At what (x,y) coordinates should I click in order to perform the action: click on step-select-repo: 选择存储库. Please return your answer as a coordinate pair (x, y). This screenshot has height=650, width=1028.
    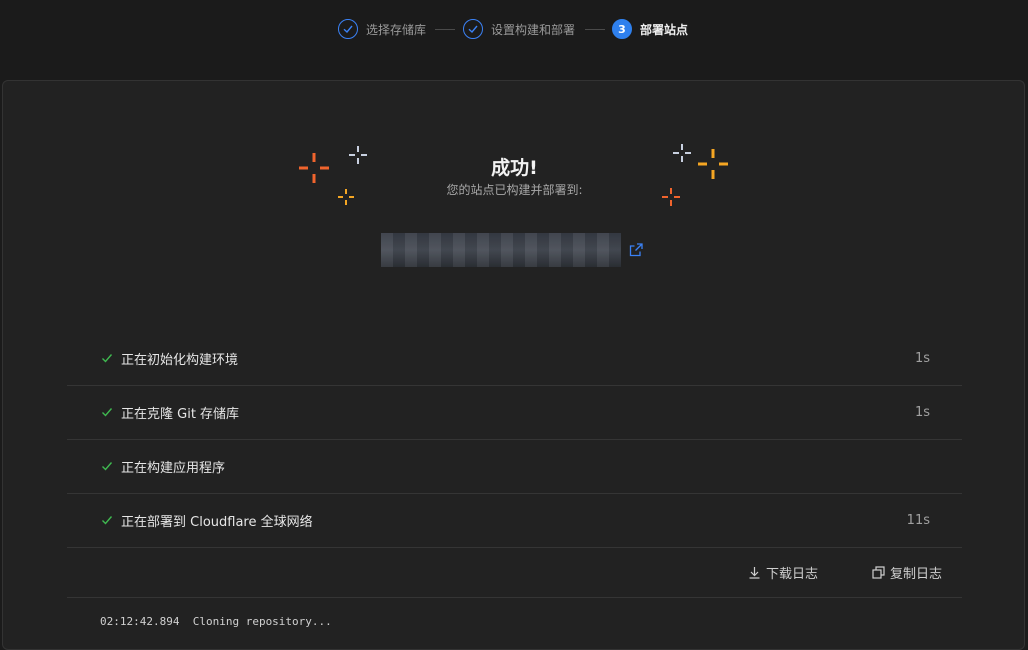
    Looking at the image, I should click on (382, 29).